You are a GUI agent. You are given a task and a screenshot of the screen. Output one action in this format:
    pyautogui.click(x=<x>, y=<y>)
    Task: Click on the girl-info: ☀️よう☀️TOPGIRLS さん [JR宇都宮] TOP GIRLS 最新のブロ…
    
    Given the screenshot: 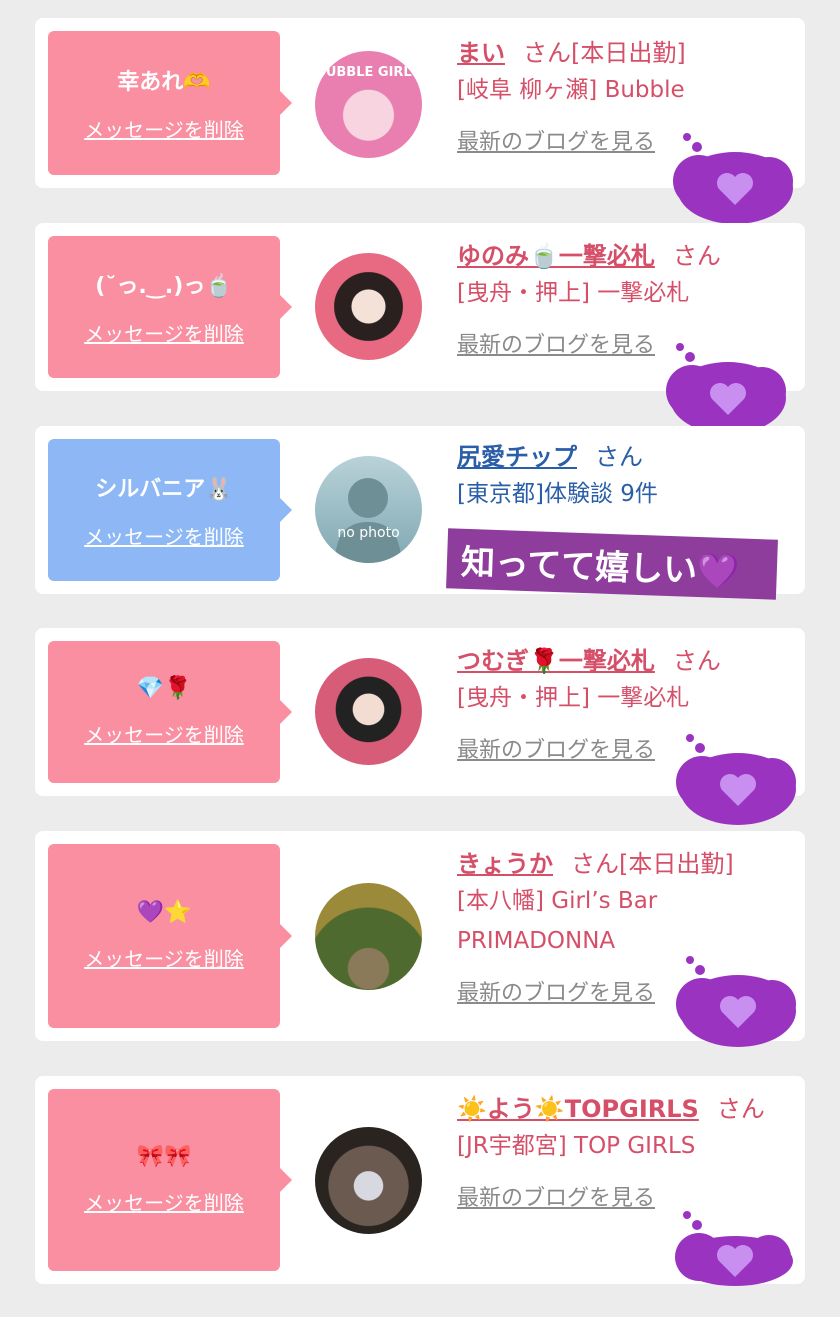 What is the action you would take?
    pyautogui.click(x=627, y=1152)
    